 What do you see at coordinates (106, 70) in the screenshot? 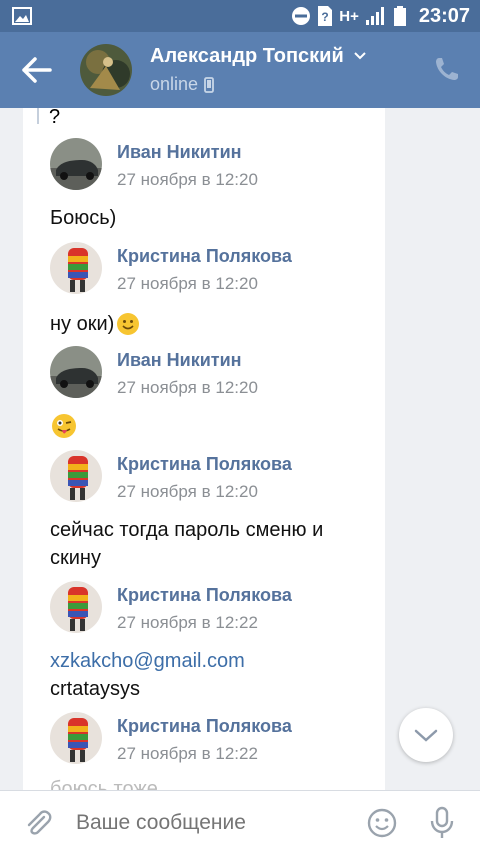
I see `contact-avatar` at bounding box center [106, 70].